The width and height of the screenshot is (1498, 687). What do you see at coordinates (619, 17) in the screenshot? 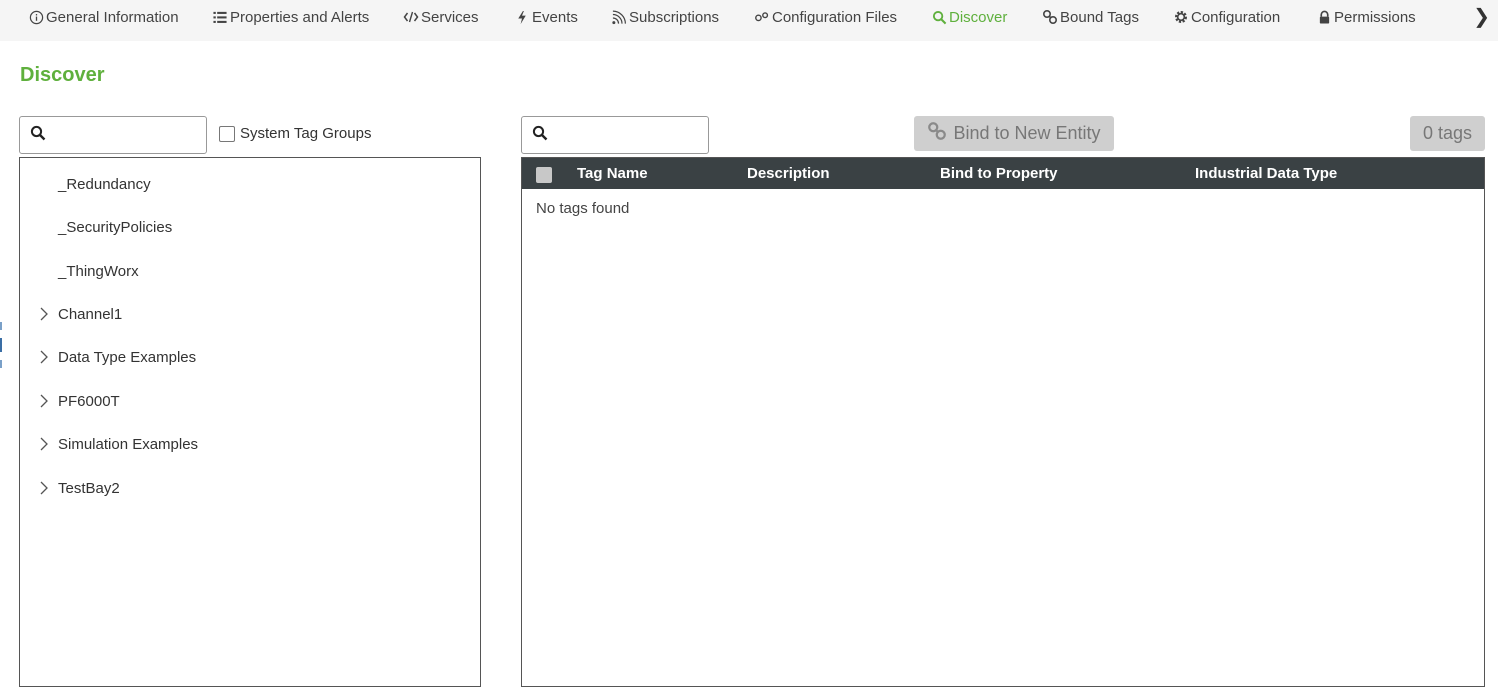
I see `rss-icon` at bounding box center [619, 17].